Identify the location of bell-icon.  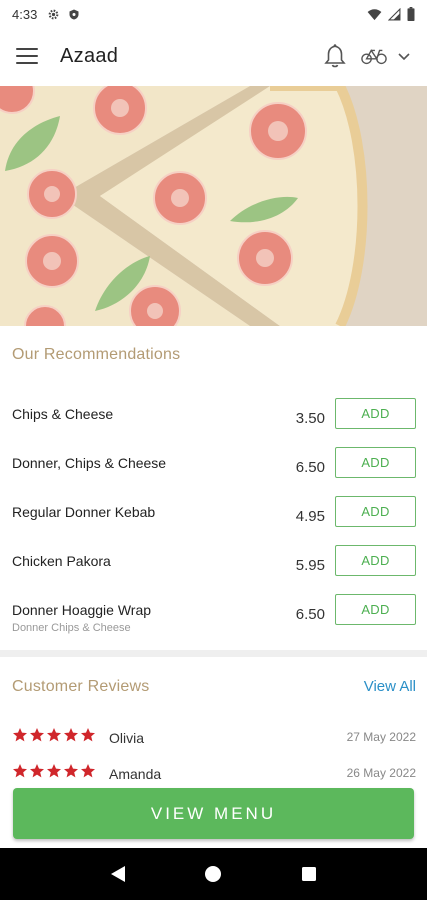
(335, 56).